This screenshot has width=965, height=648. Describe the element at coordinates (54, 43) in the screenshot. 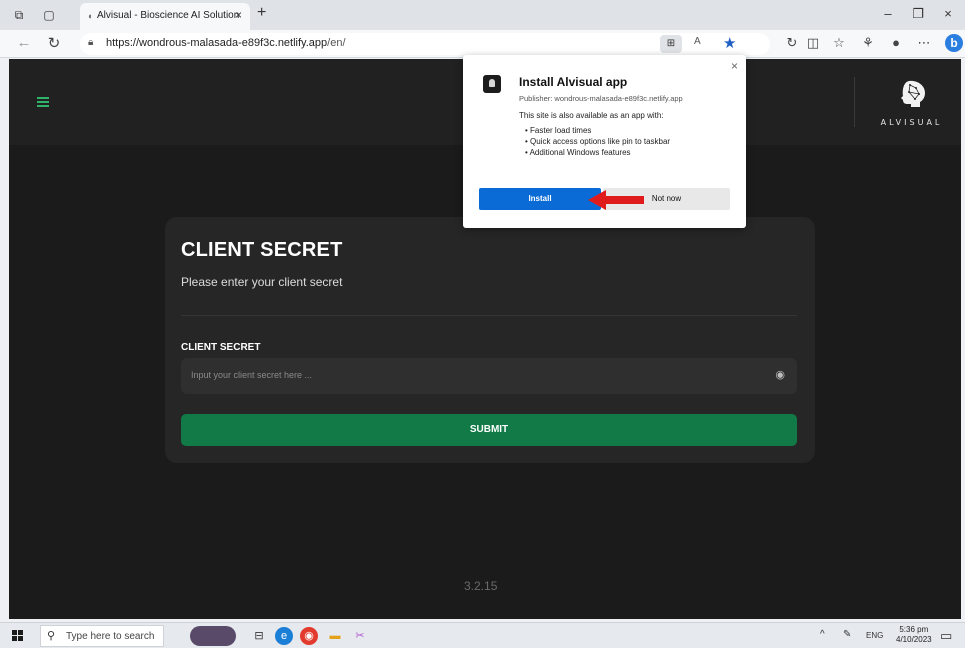

I see `refresh-icon: ↻` at that location.